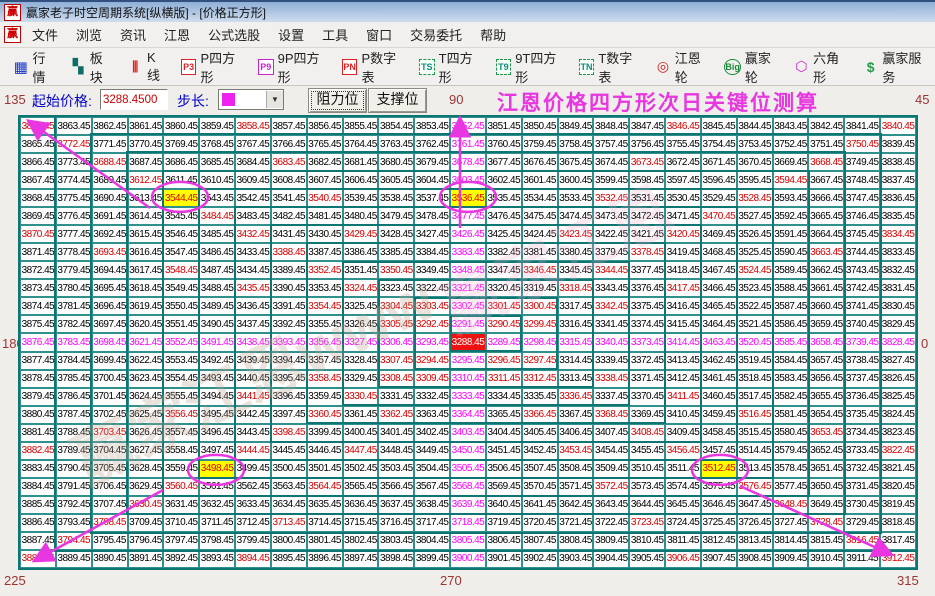  I want to click on grid-cell: 3575.45, so click(718, 486).